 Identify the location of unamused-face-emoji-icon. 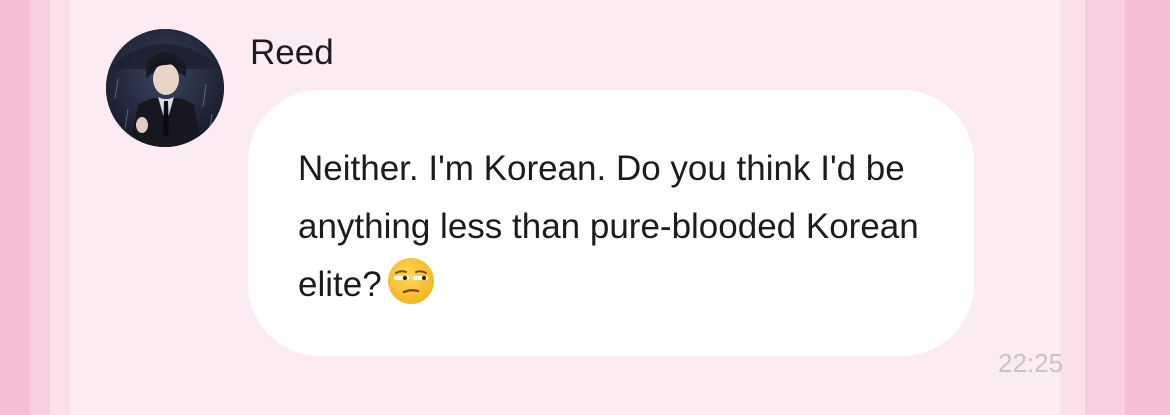
(411, 290).